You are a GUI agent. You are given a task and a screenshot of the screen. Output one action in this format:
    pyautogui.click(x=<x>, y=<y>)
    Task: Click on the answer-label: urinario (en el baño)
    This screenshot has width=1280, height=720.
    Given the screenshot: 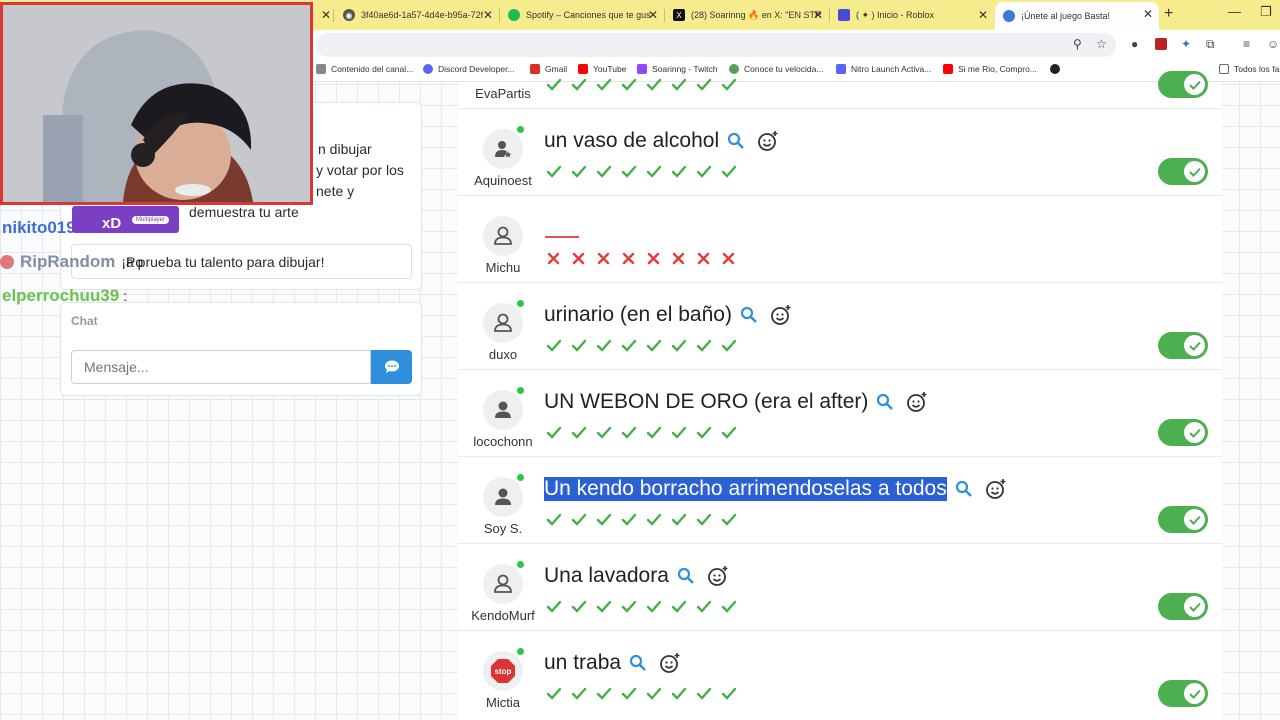 What is the action you would take?
    pyautogui.click(x=638, y=314)
    